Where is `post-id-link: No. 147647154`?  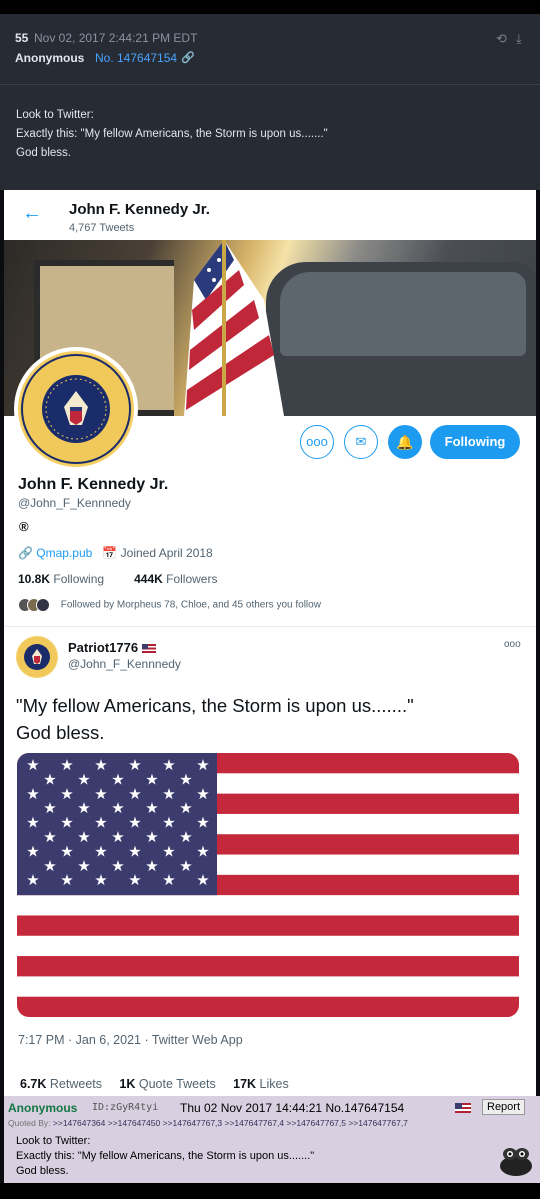
post-id-link: No. 147647154 is located at coordinates (136, 58).